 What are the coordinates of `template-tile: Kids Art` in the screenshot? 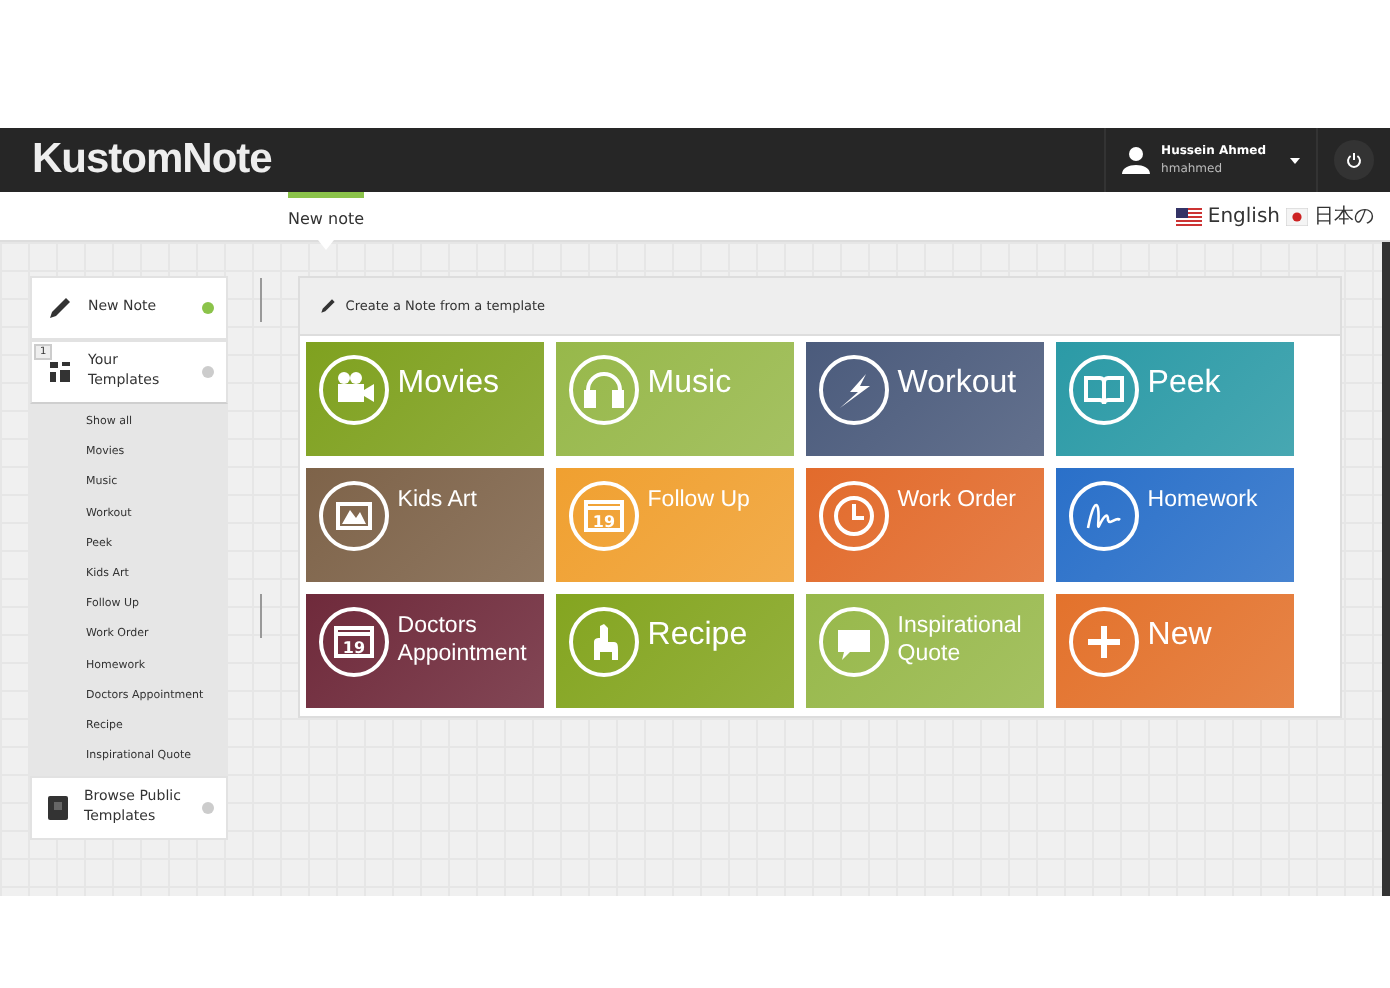 It's located at (424, 525).